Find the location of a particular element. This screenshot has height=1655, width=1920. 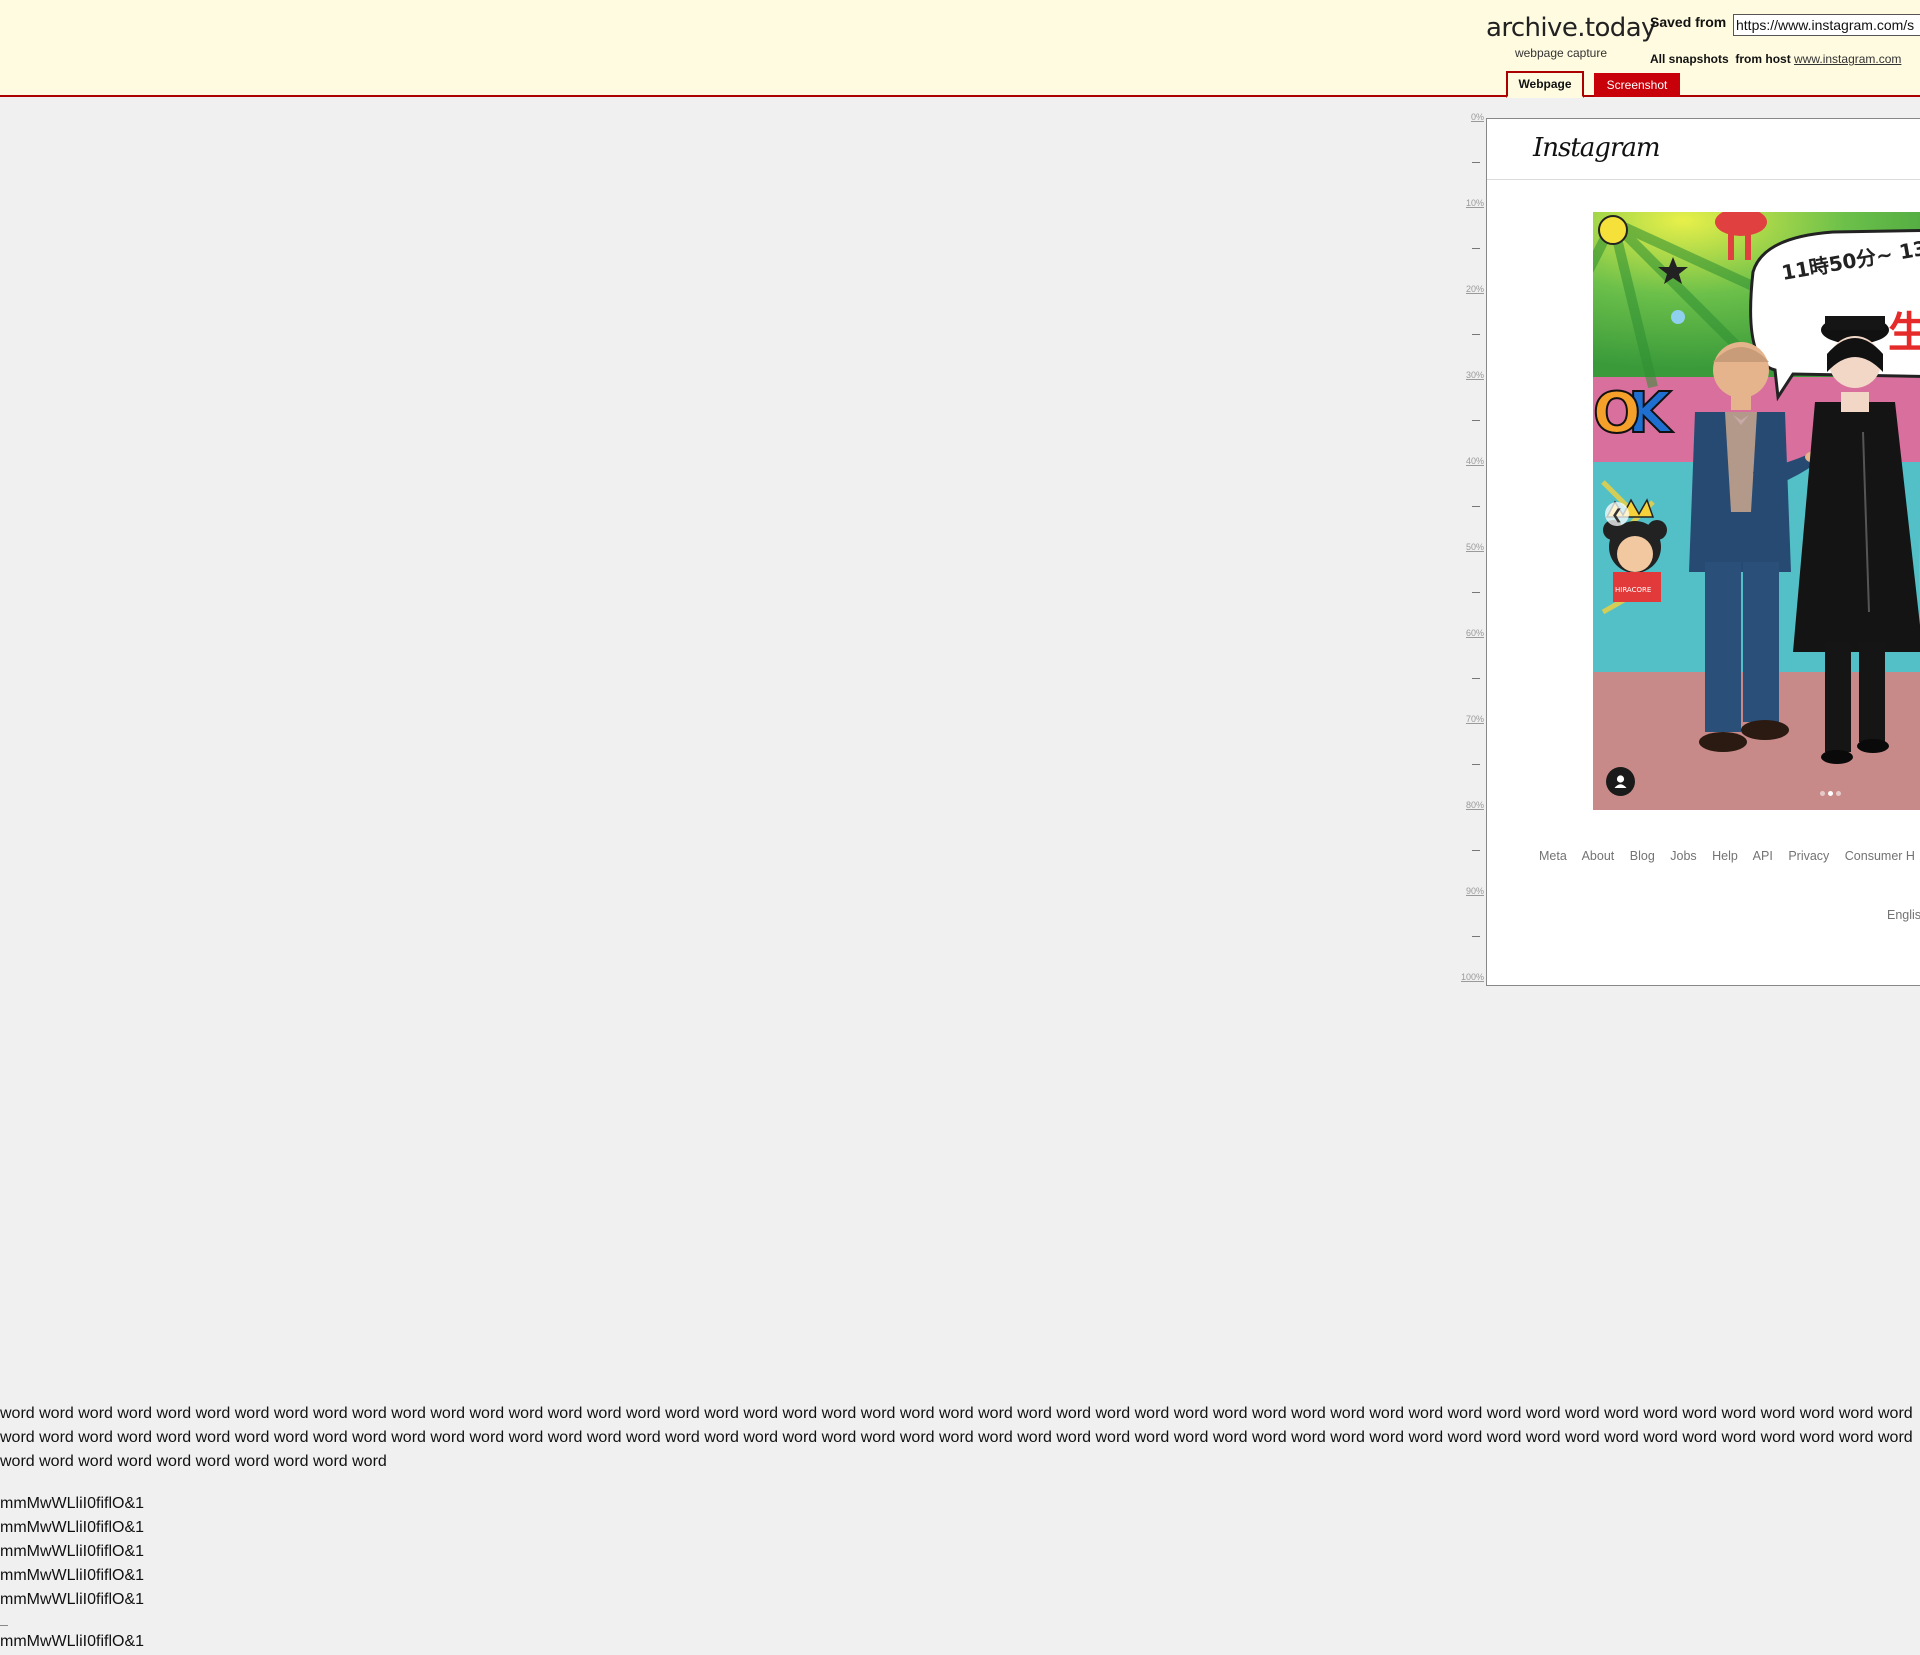

tagged-users-button is located at coordinates (1620, 781).